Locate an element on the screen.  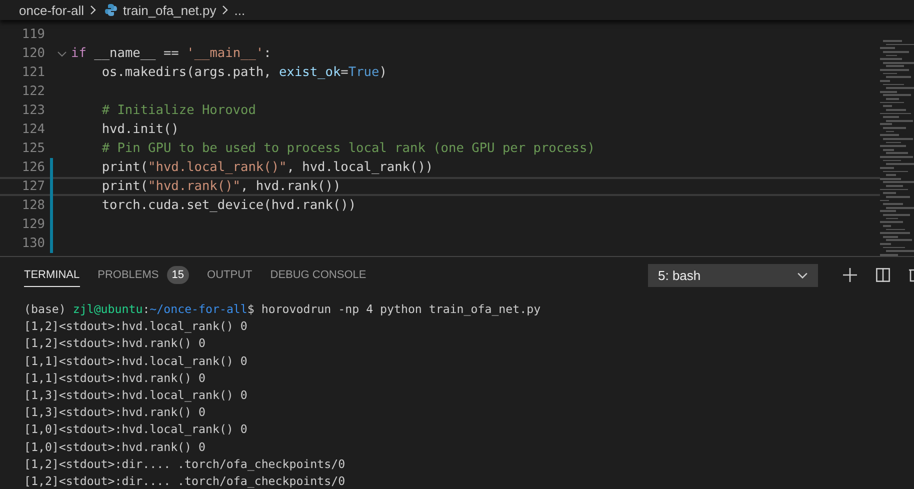
terminal-line: (base) zjl@ubuntu:~/once-for-all$ horovodrun -np 4 python train_ofa_net.py is located at coordinates (283, 309).